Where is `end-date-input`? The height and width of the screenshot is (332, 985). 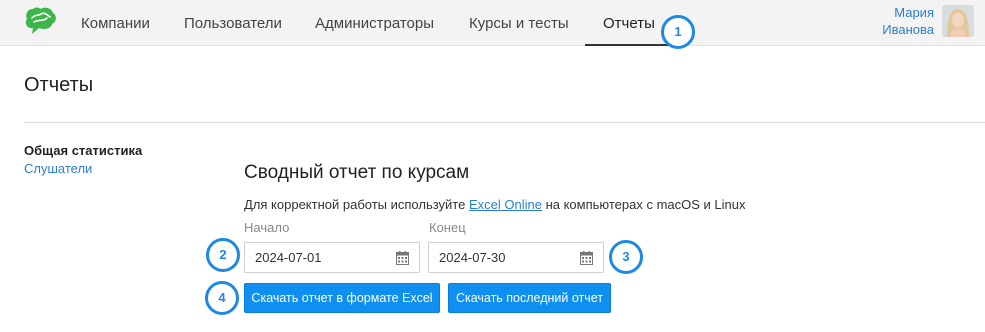 end-date-input is located at coordinates (504, 257).